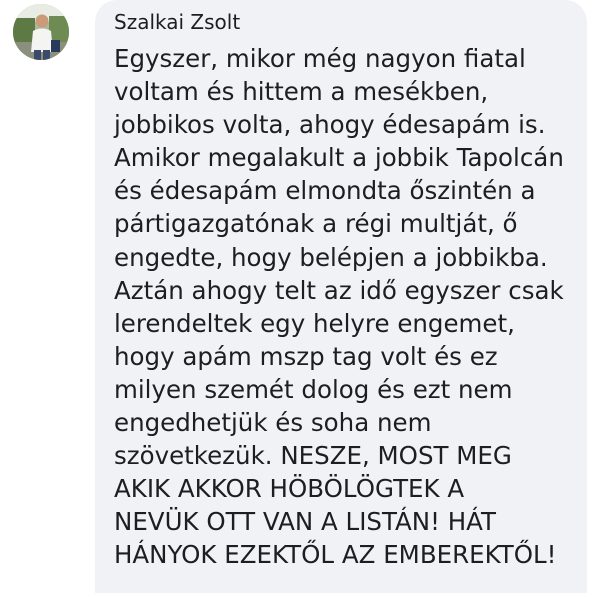 The image size is (600, 593). I want to click on comment-line: NEVÜK OTT VAN A LISTÁN! HÁT, so click(305, 522).